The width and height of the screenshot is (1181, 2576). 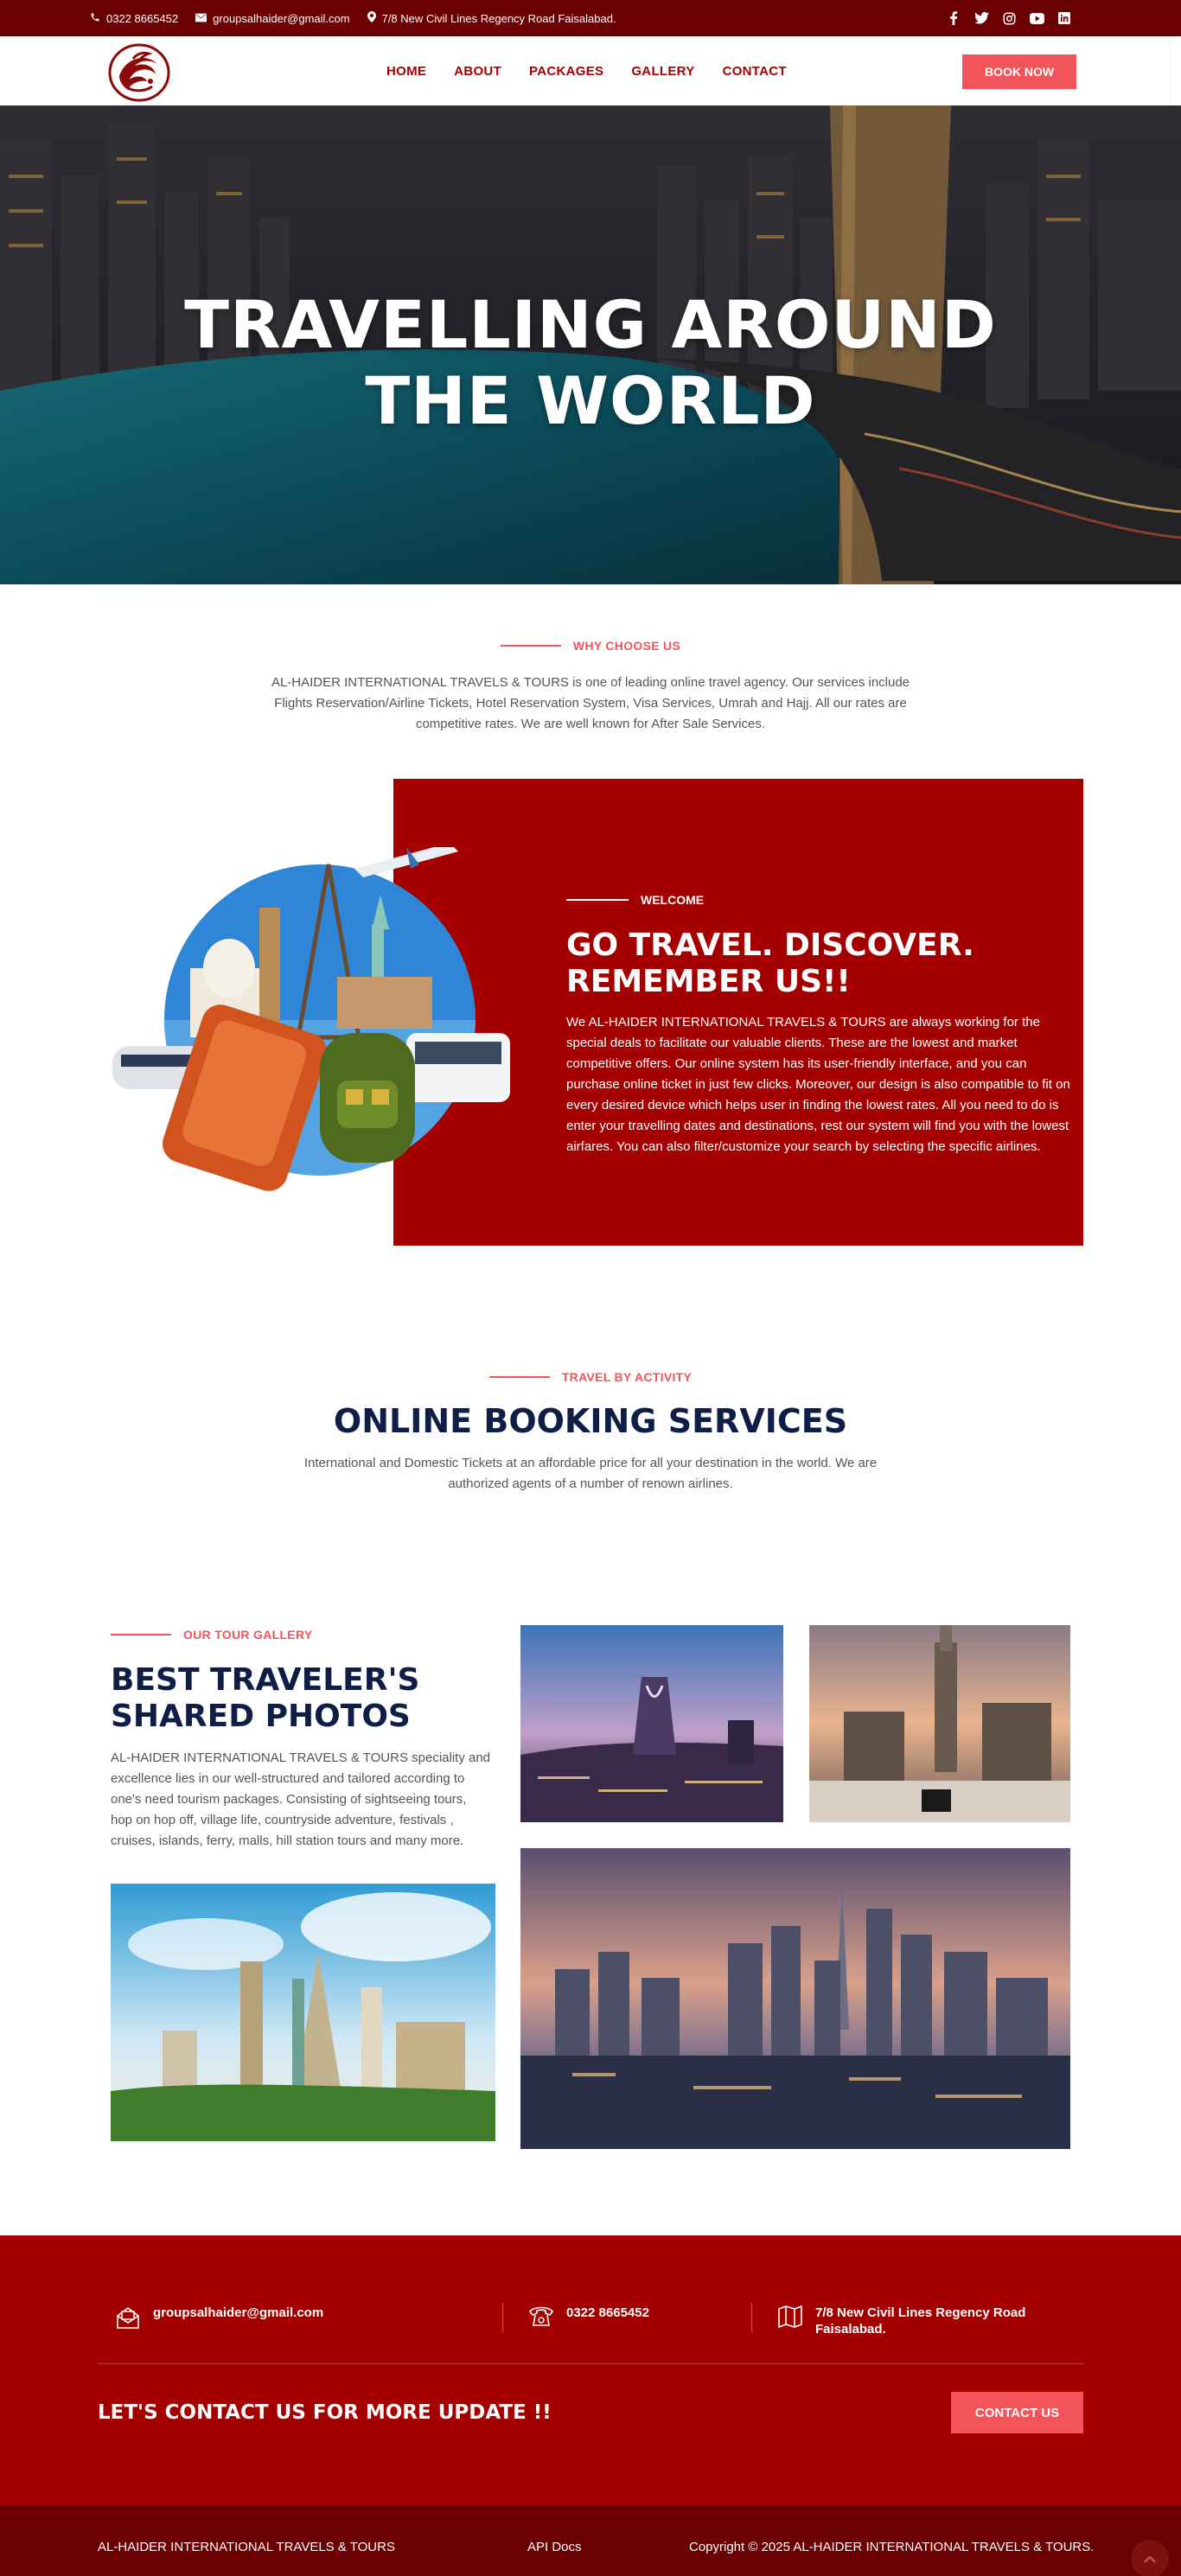 I want to click on footer-phone-text: 0322 8665452, so click(x=607, y=2312).